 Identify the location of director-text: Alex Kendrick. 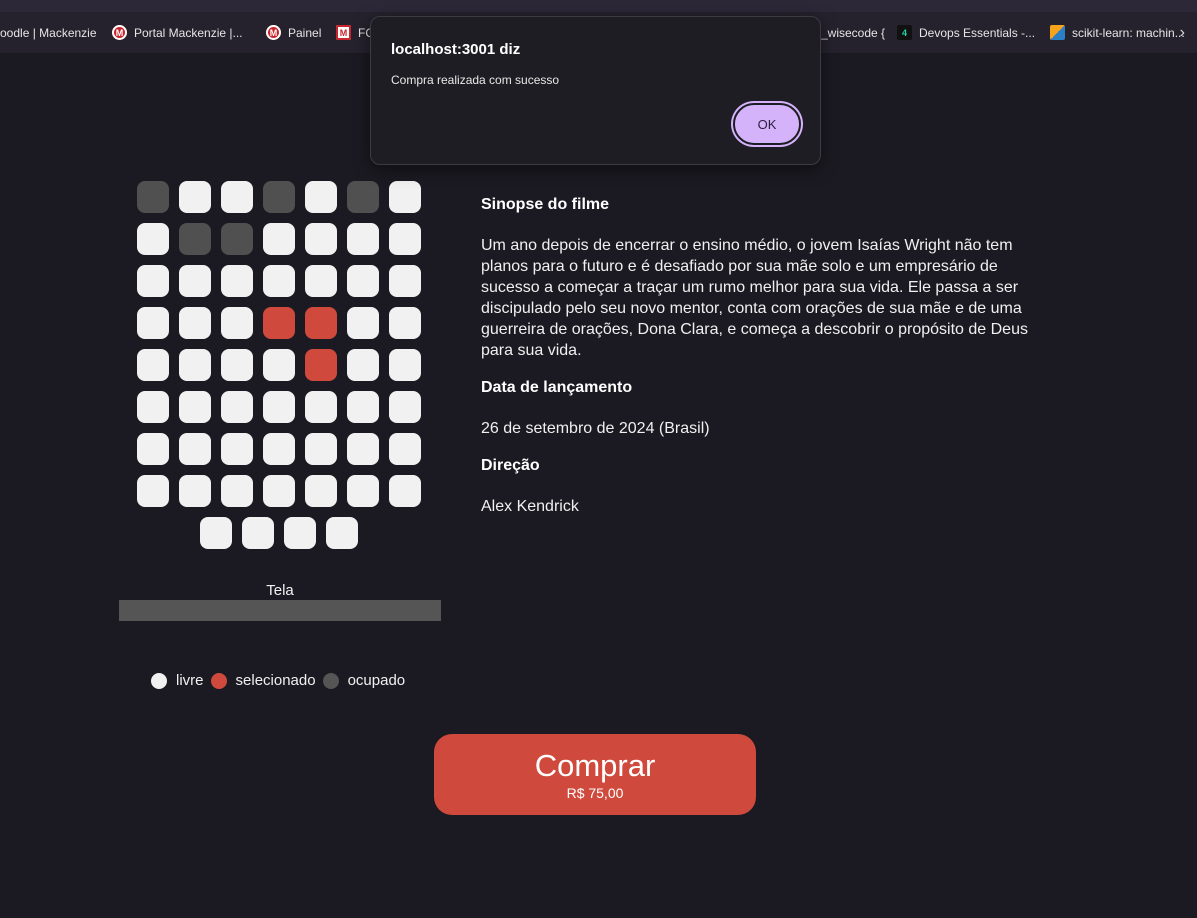
(530, 506).